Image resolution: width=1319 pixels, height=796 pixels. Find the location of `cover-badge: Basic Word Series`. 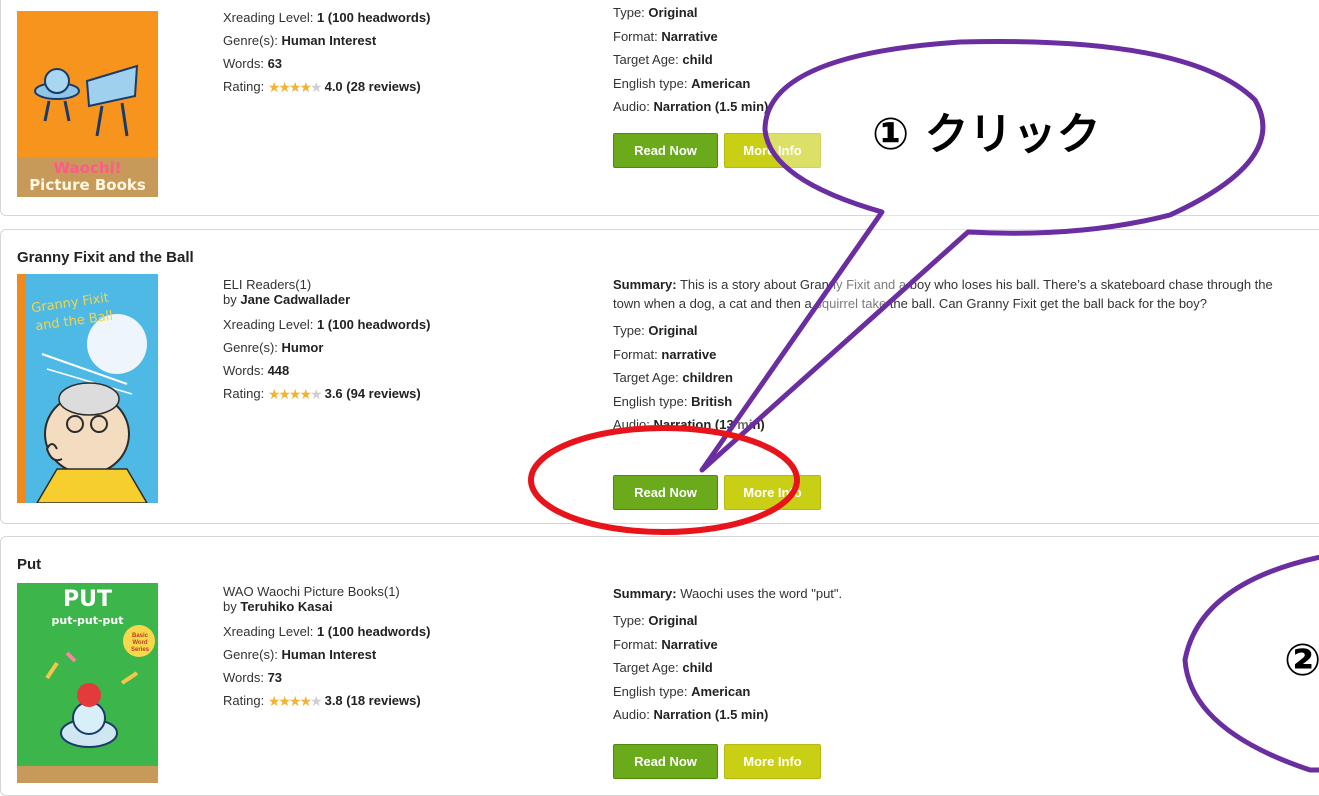

cover-badge: Basic Word Series is located at coordinates (139, 643).